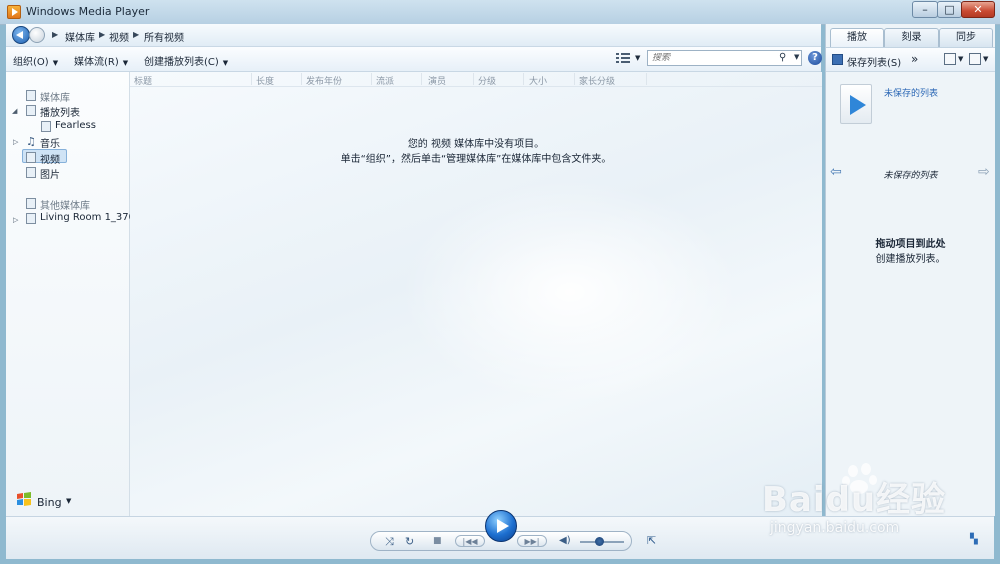 Image resolution: width=1000 pixels, height=564 pixels. I want to click on column-header-release-year: 发布年份, so click(324, 80).